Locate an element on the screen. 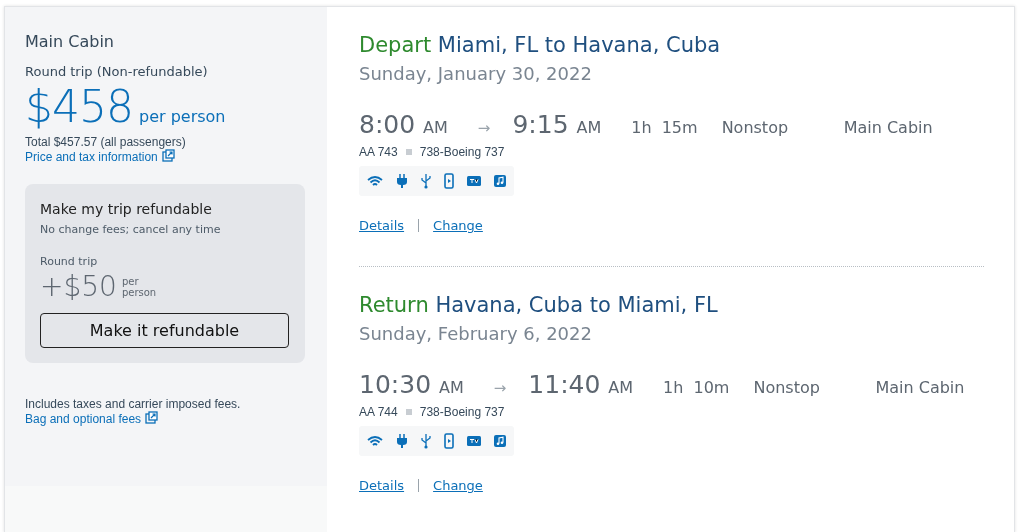  refund-title: Make my trip refundable is located at coordinates (126, 209).